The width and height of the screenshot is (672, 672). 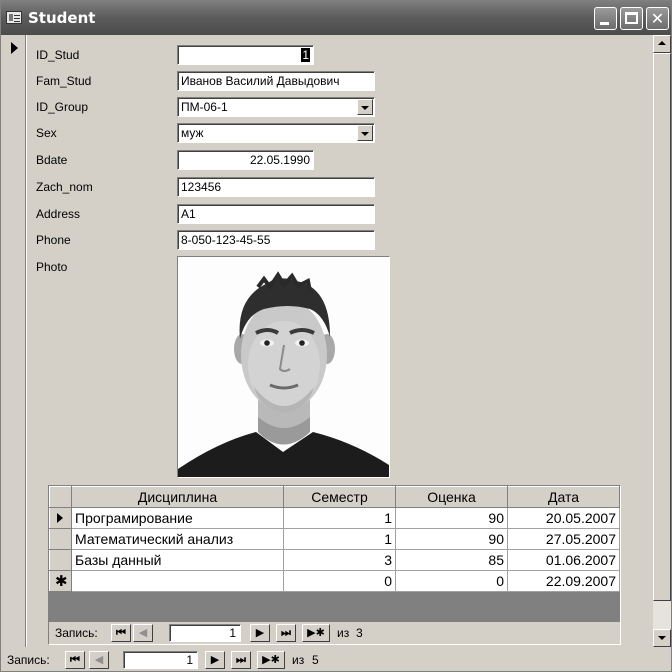 What do you see at coordinates (60, 497) in the screenshot?
I see `header-selector-corner` at bounding box center [60, 497].